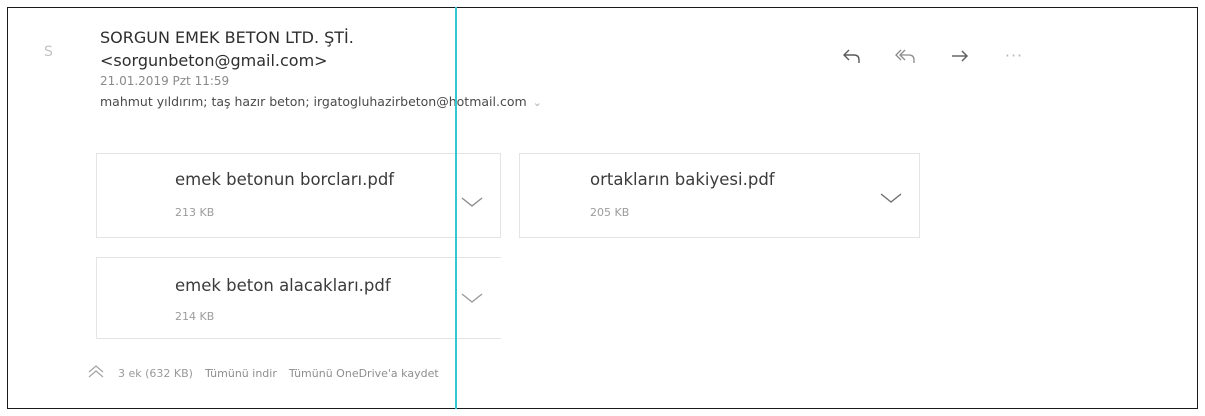  Describe the element at coordinates (241, 373) in the screenshot. I see `download-all-link: Tümünü indir` at that location.